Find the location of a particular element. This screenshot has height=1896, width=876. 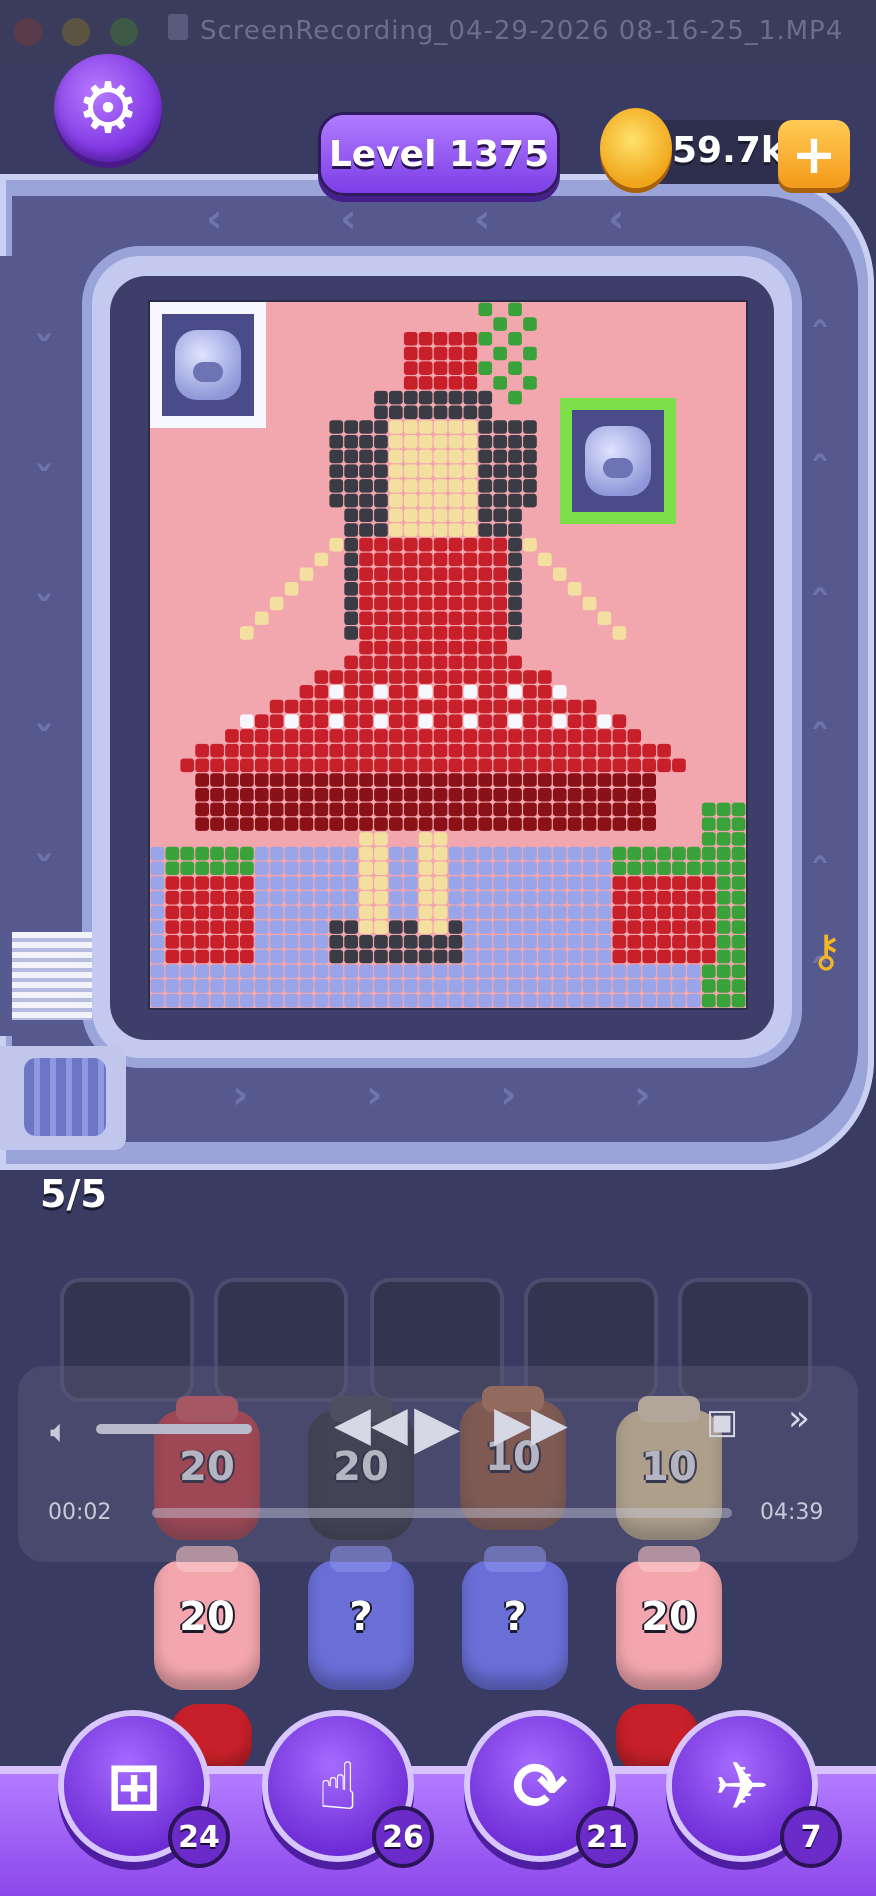

pig-slot-highlighted is located at coordinates (618, 461).